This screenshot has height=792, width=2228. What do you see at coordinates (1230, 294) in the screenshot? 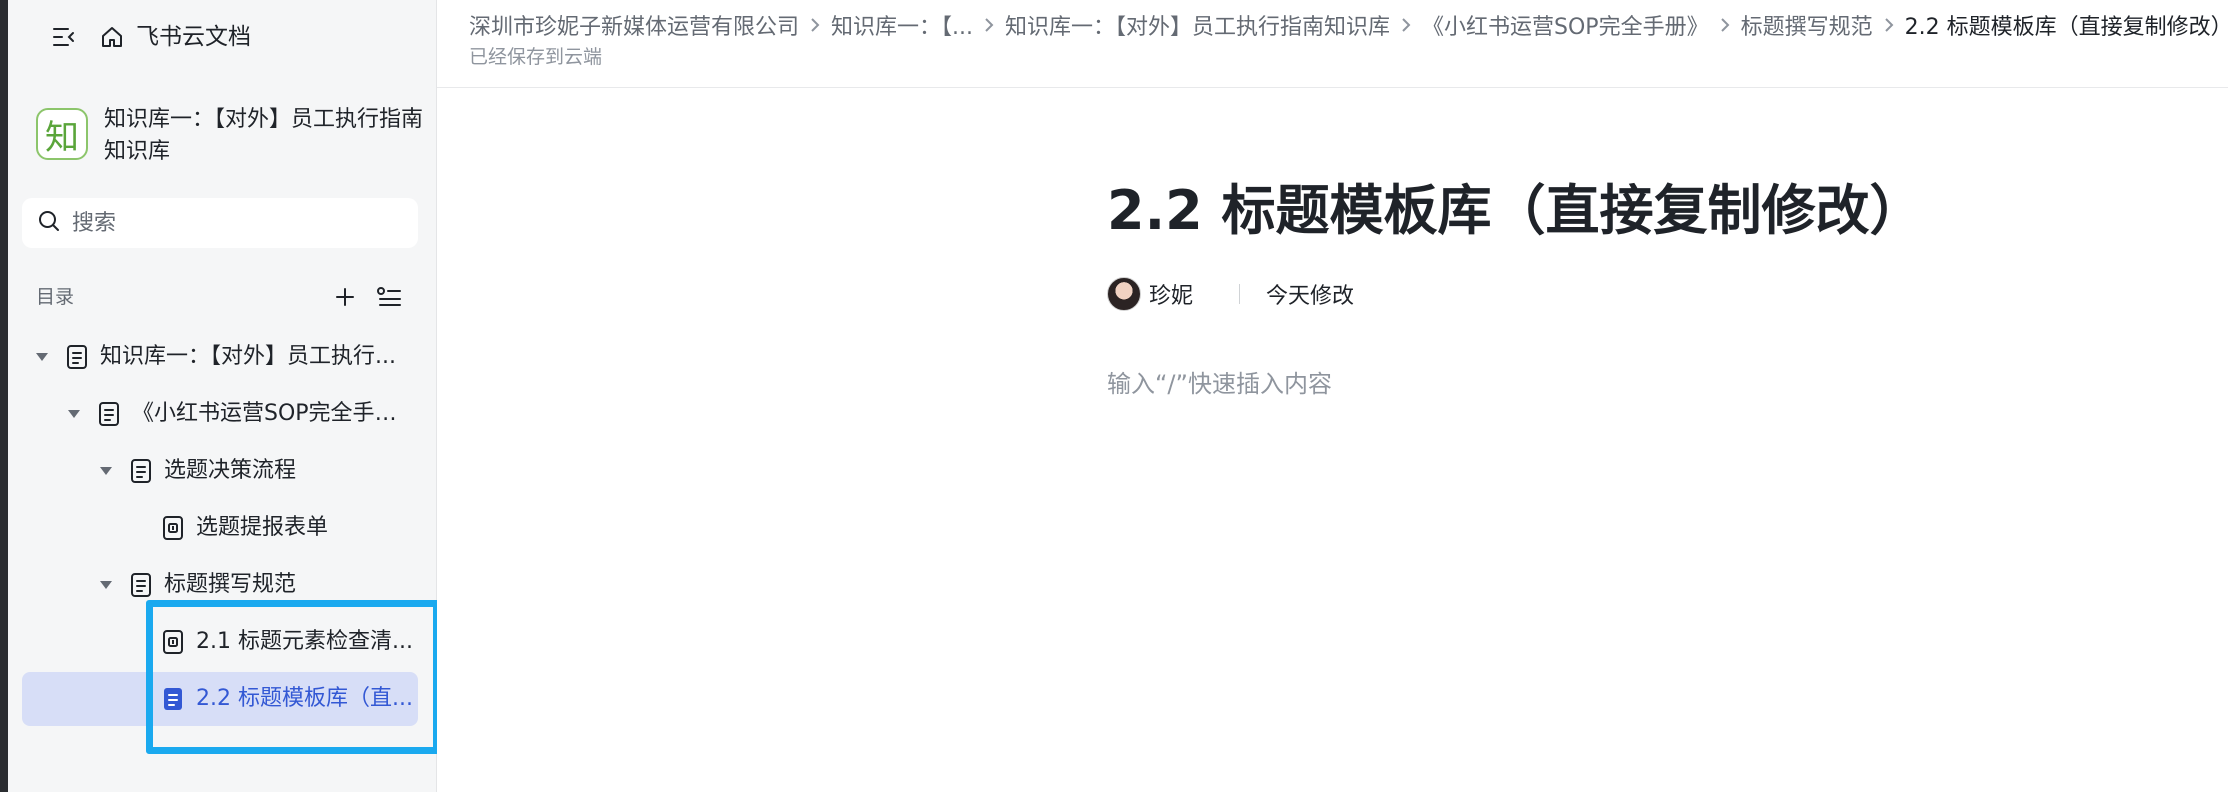
I see `doc-meta: 珍妮 今天修改` at bounding box center [1230, 294].